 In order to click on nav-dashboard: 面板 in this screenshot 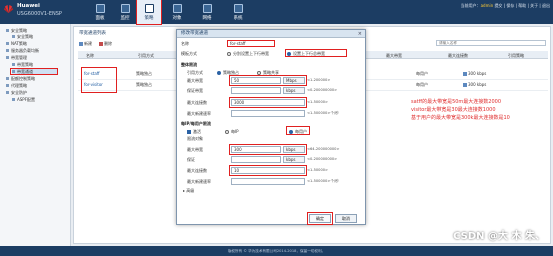, I will do `click(100, 12)`.